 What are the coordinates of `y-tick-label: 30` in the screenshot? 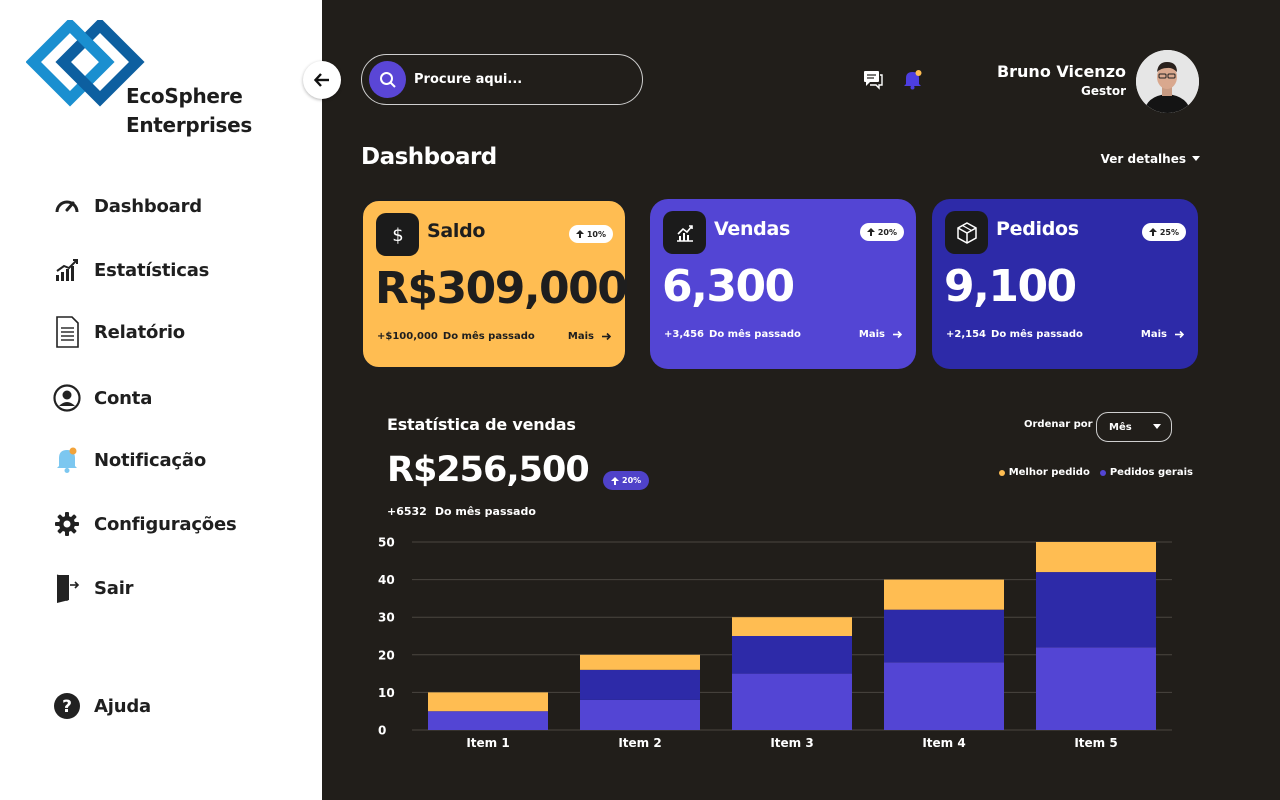 It's located at (386, 618).